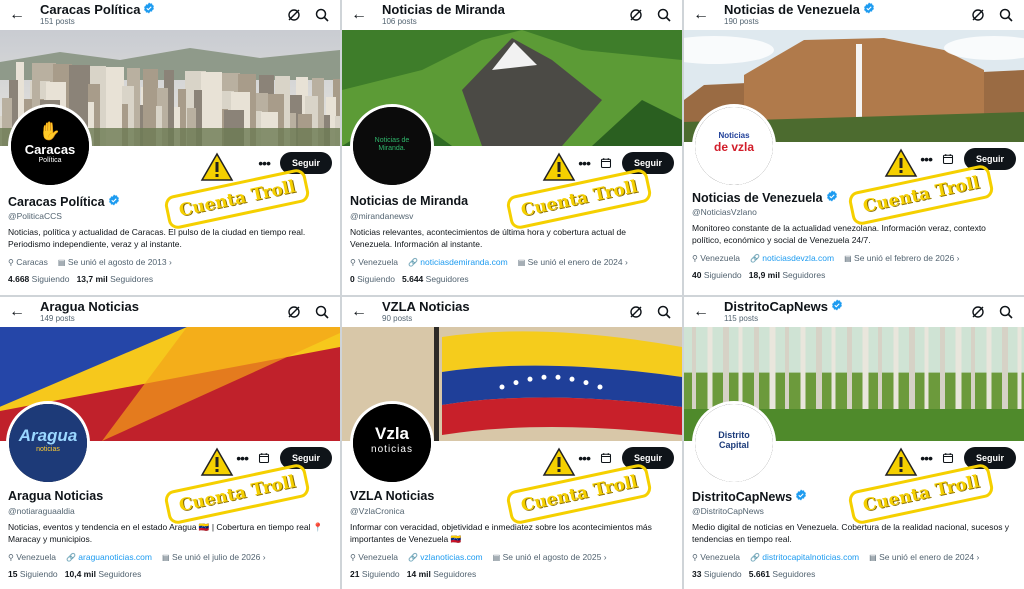 This screenshot has height=589, width=1024. What do you see at coordinates (901, 258) in the screenshot?
I see `joined-item: ▤ Se unió el febrero de 2026 ›` at bounding box center [901, 258].